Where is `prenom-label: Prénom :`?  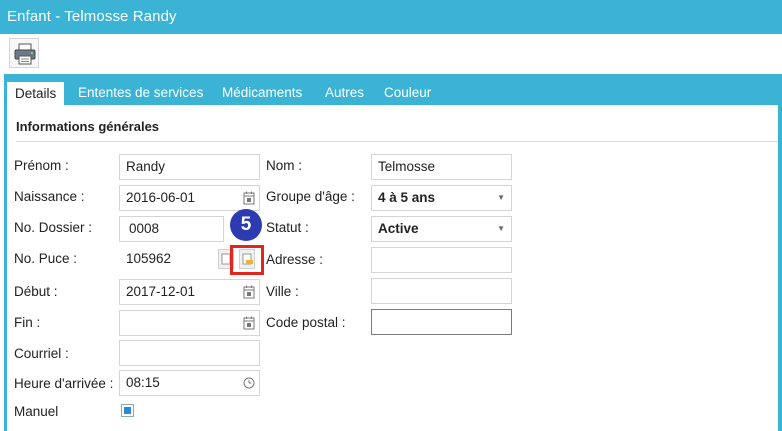 prenom-label: Prénom : is located at coordinates (41, 165).